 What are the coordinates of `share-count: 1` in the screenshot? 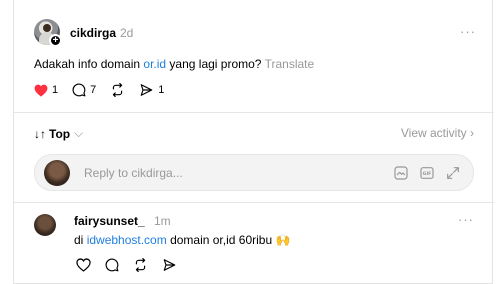 It's located at (161, 90).